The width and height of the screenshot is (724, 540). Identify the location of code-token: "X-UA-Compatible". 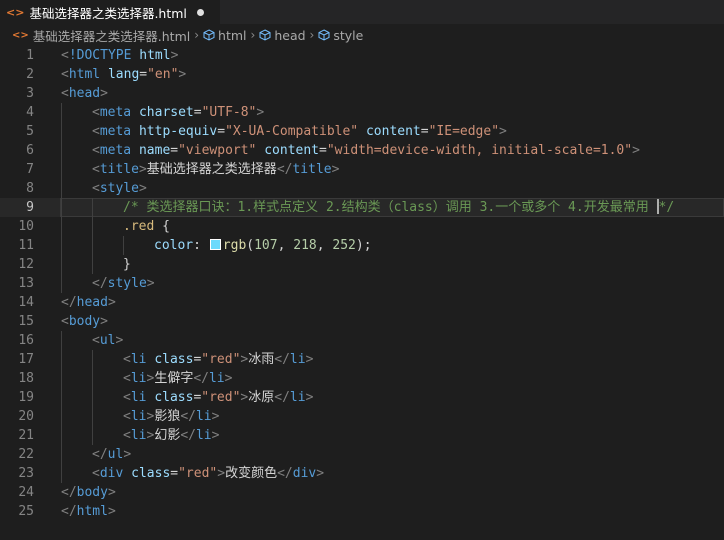
(292, 131).